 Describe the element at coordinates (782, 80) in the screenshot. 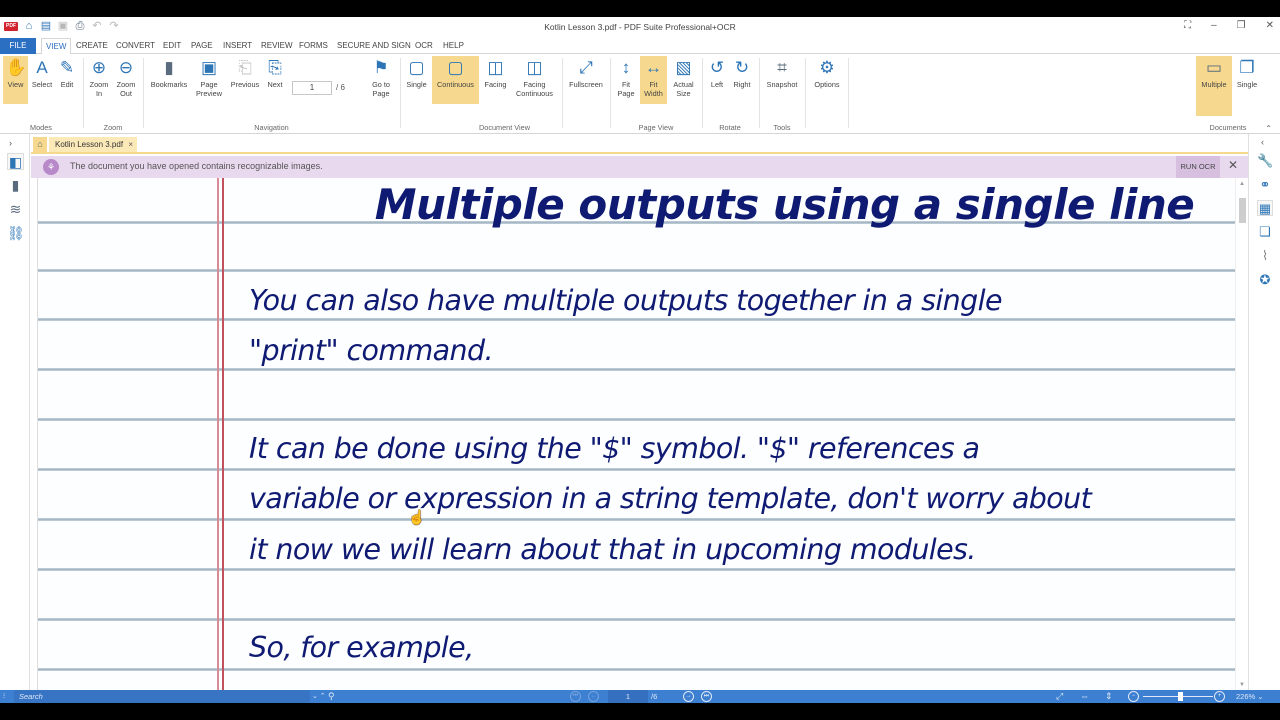

I see `snapshot-button: ⌗ Snapshot` at that location.